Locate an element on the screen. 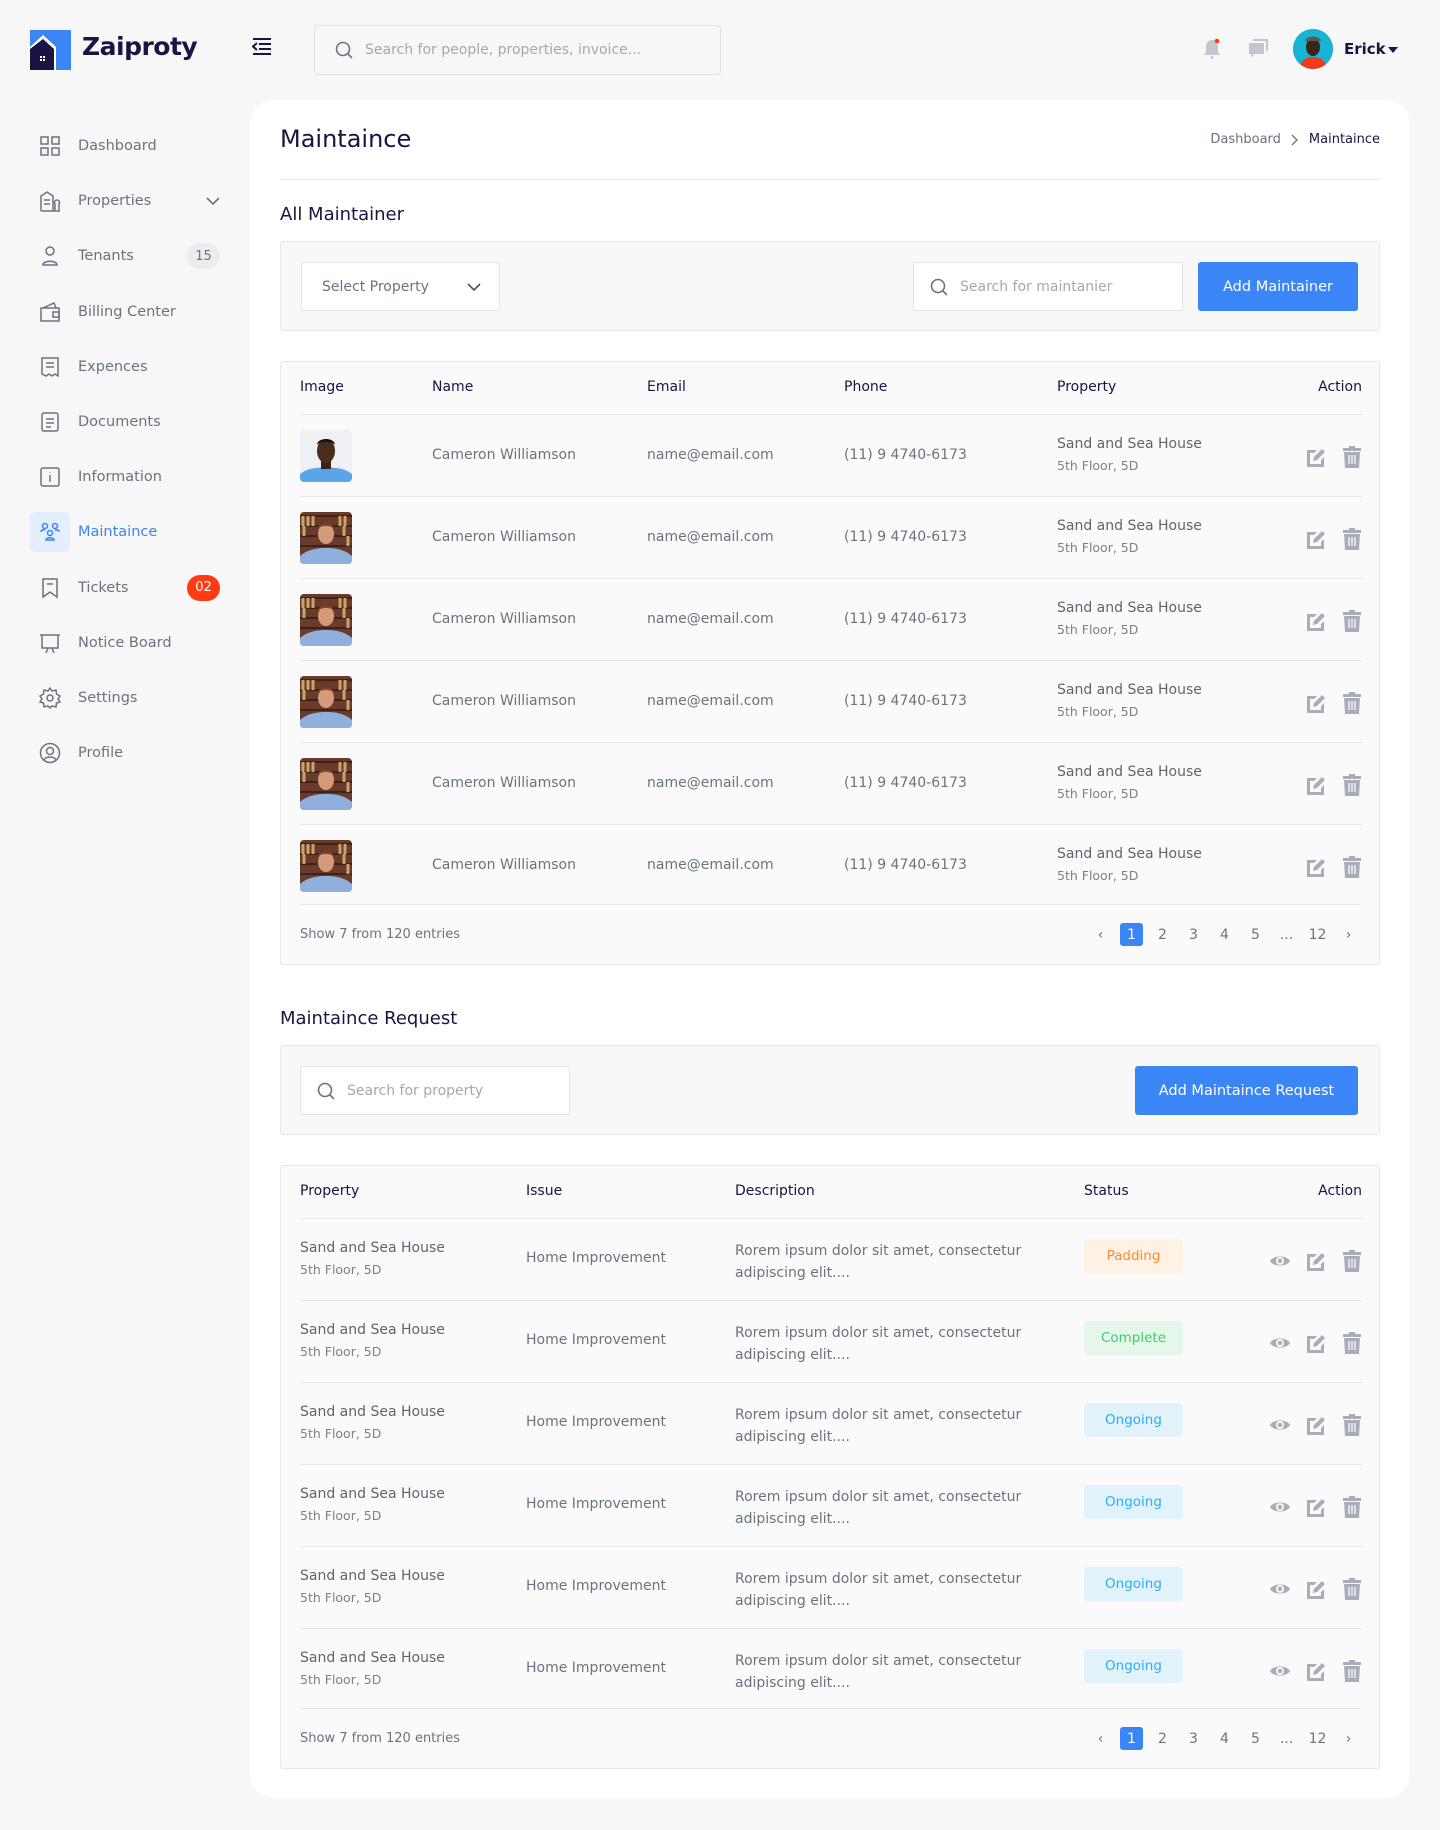  count-badge: 15 is located at coordinates (203, 256).